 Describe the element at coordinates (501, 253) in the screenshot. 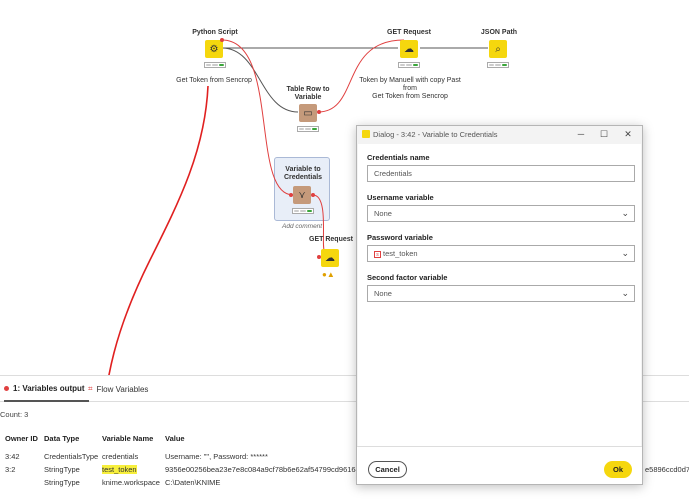

I see `password-variable-select: s test_token ⌄` at that location.